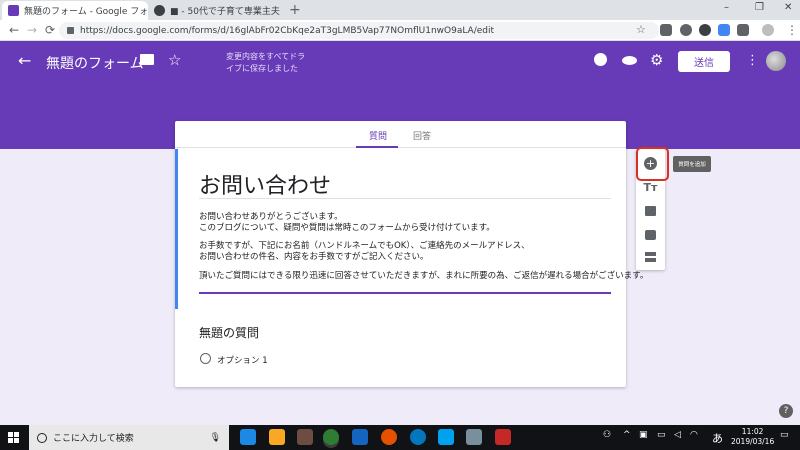 This screenshot has height=450, width=800. What do you see at coordinates (70, 30) in the screenshot?
I see `lock-icon` at bounding box center [70, 30].